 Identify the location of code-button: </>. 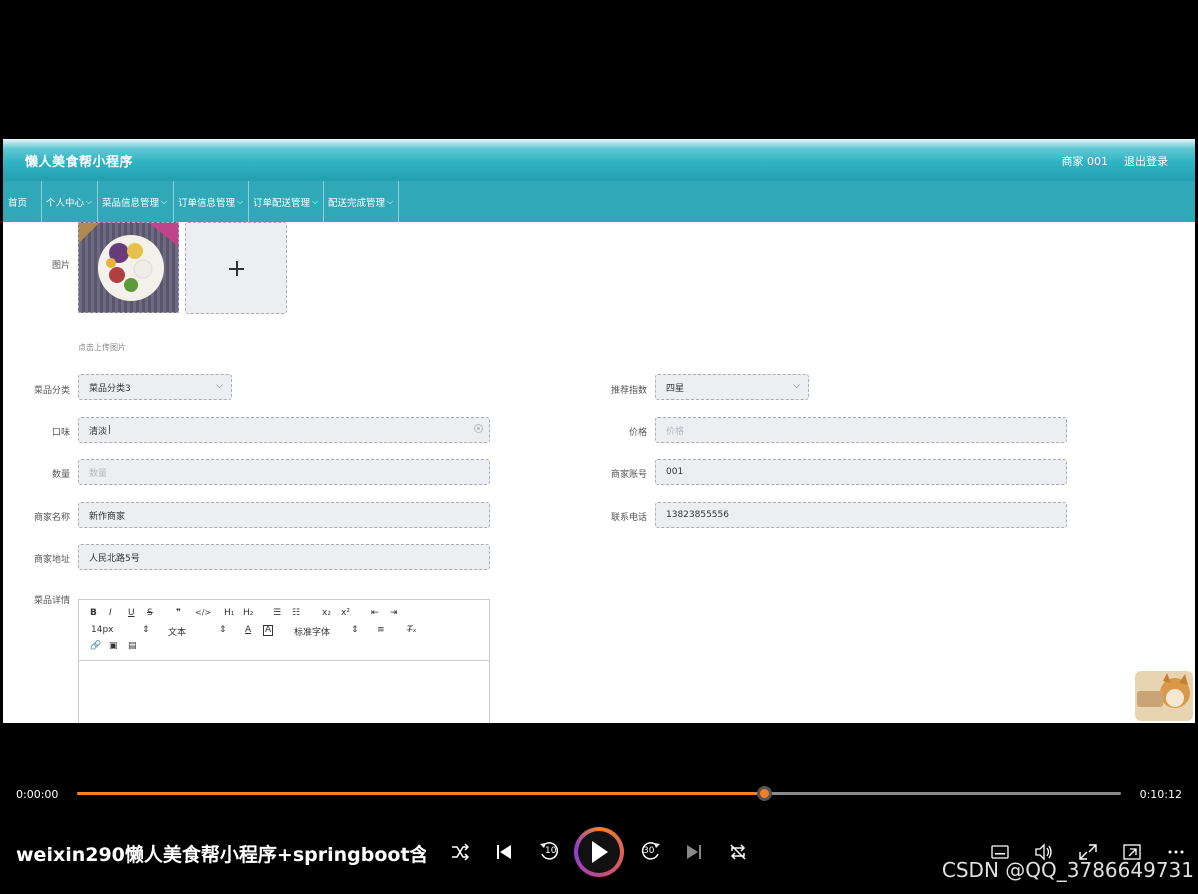
(203, 612).